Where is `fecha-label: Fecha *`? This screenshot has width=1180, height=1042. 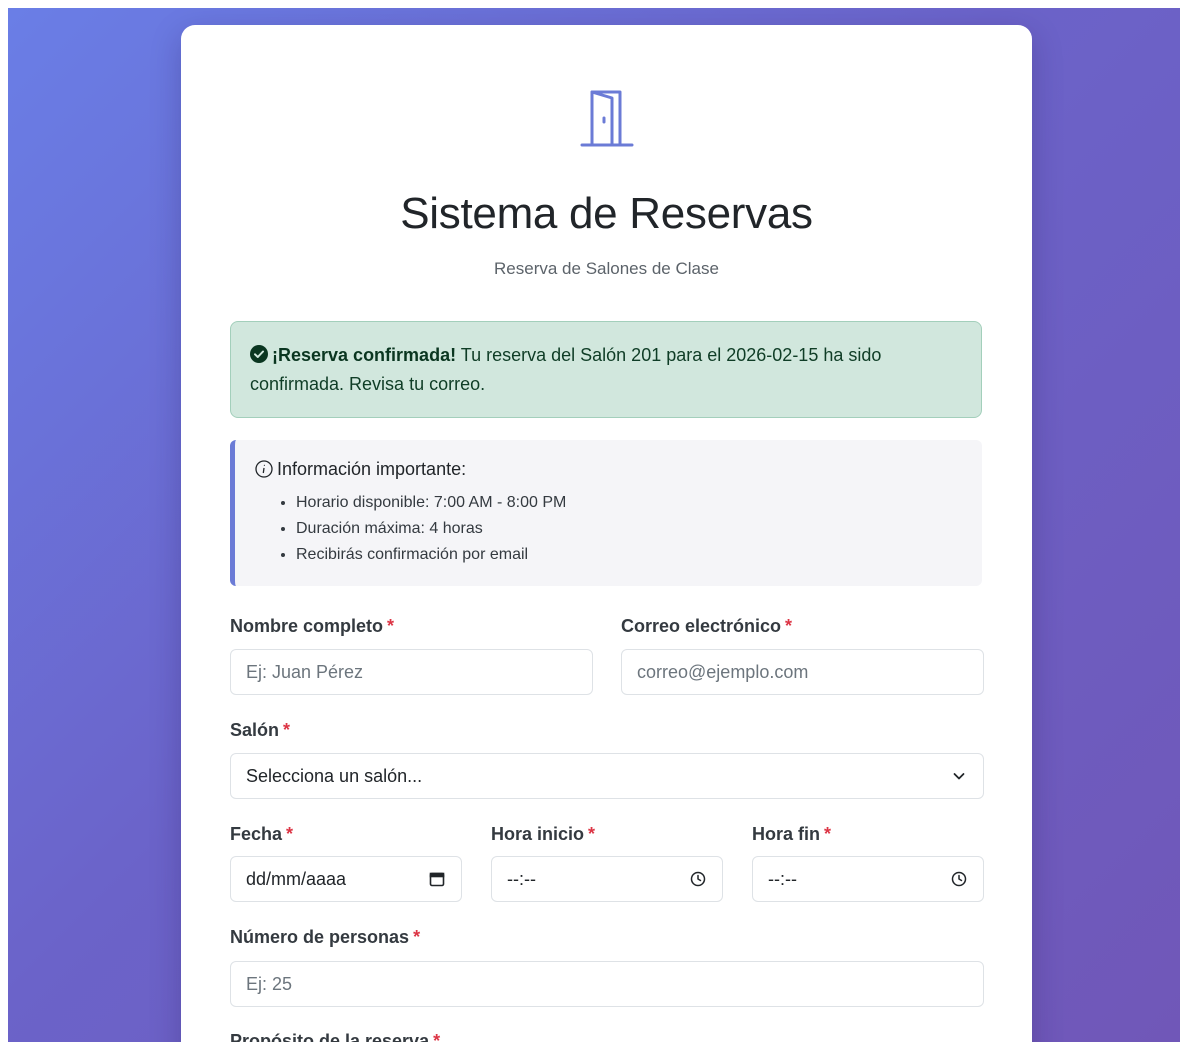
fecha-label: Fecha * is located at coordinates (262, 834).